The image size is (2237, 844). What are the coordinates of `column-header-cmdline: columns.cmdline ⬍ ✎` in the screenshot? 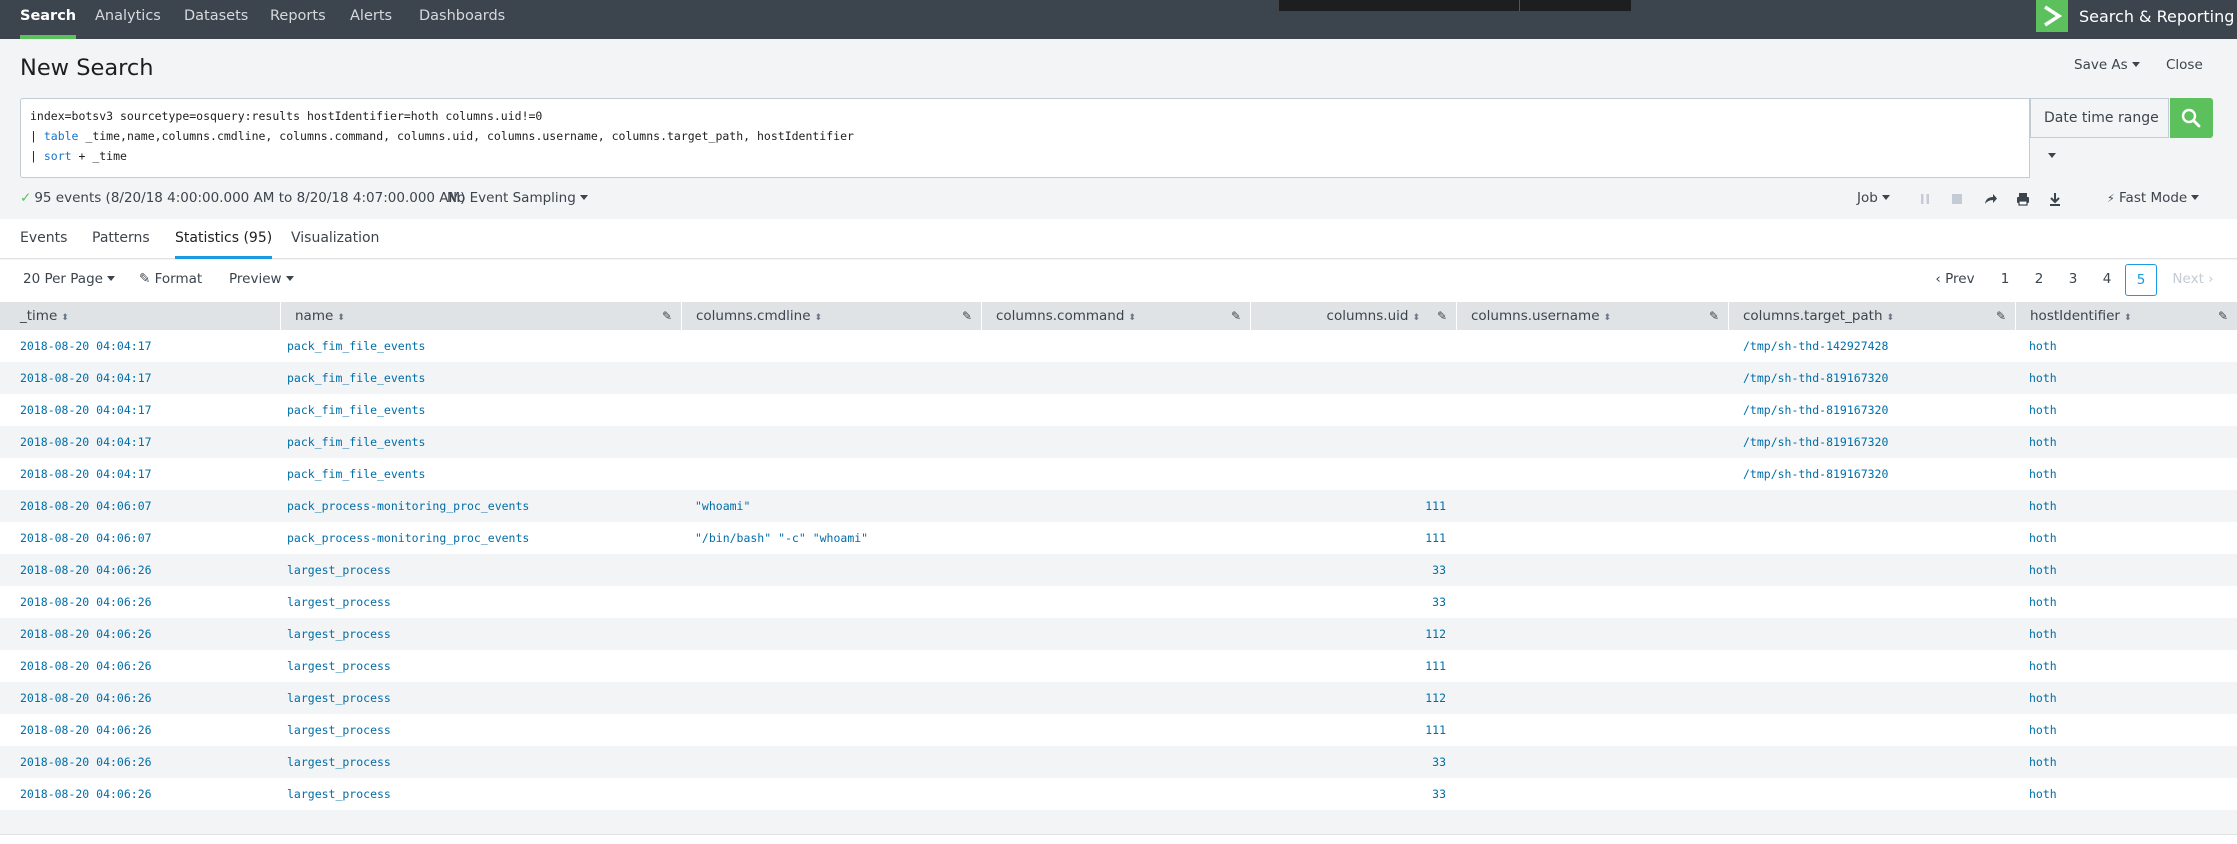 It's located at (832, 316).